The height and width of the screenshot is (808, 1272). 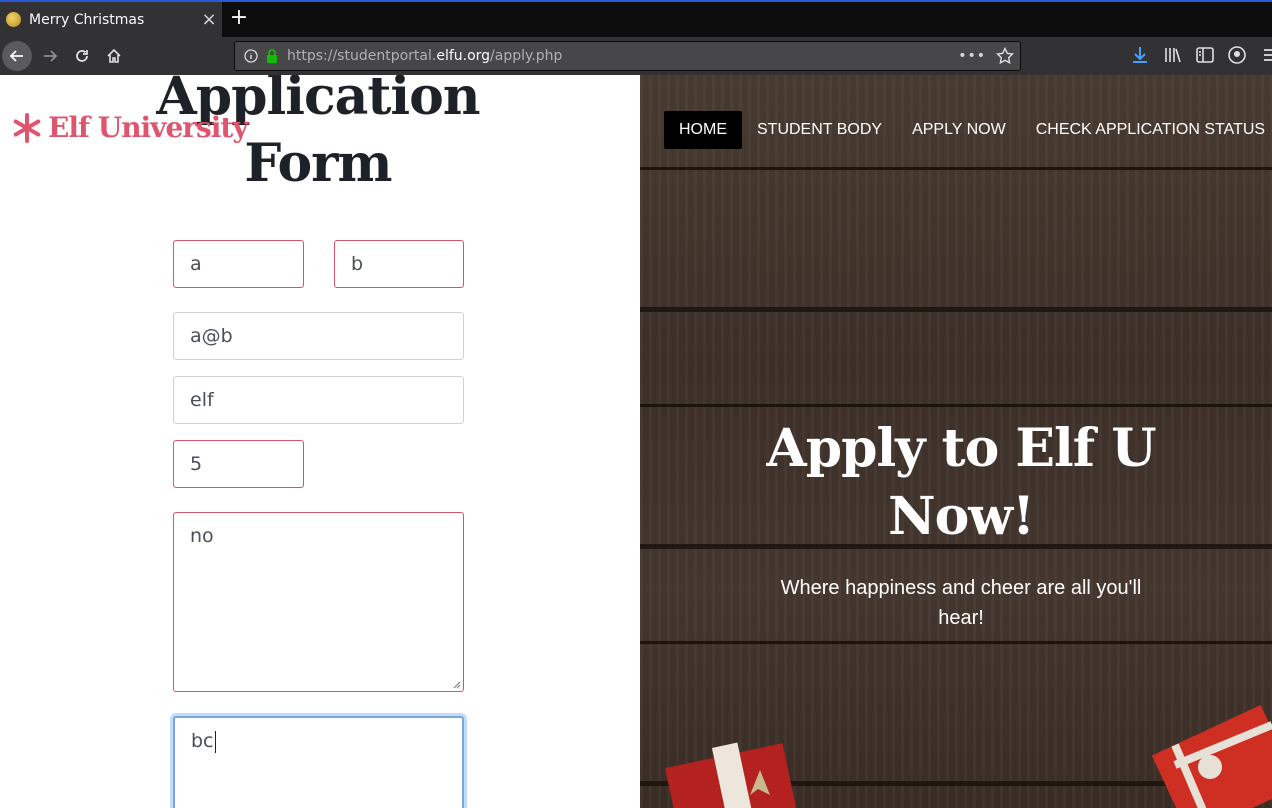 I want to click on forward-button, so click(x=50, y=56).